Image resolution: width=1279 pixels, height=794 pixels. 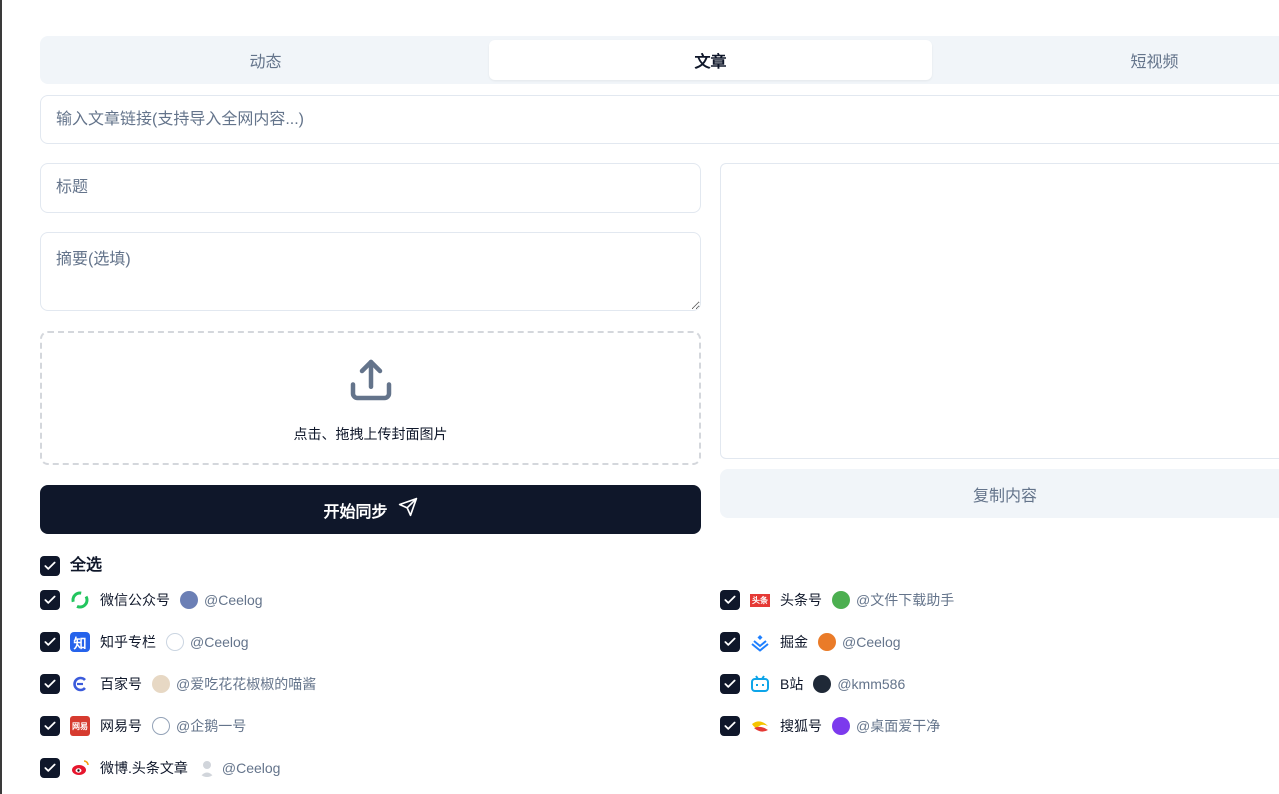 I want to click on platform-item-weibo: 微博.头条文章 @Ceelog, so click(x=175, y=768).